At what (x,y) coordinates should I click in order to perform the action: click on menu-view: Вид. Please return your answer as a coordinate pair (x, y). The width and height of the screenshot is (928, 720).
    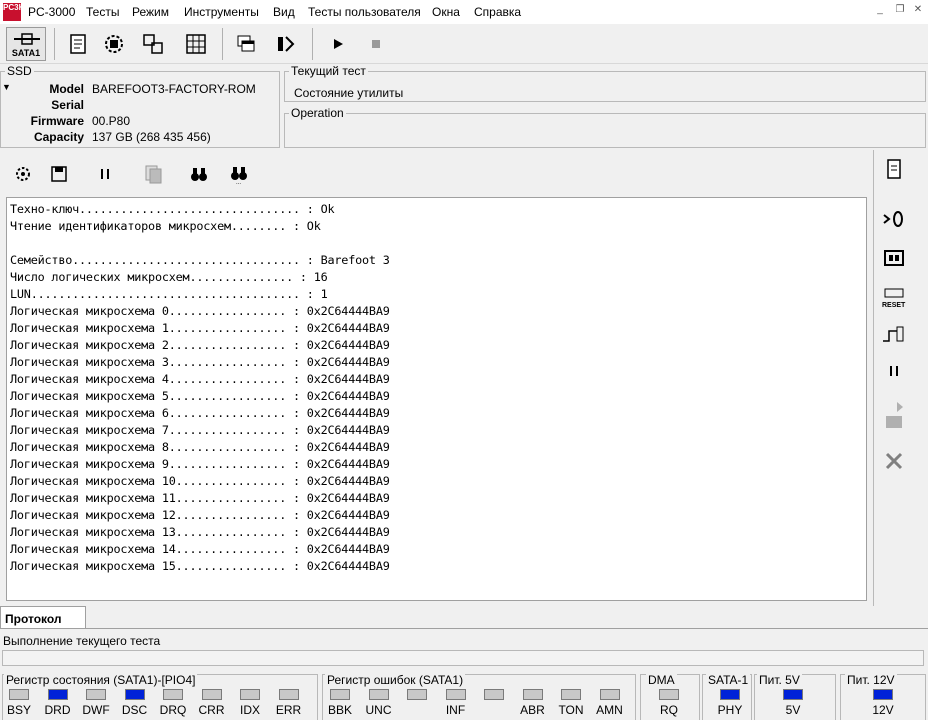
    Looking at the image, I should click on (284, 12).